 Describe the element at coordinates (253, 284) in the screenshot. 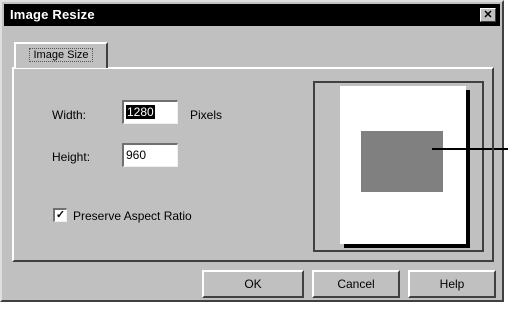

I see `ok-button: OK` at that location.